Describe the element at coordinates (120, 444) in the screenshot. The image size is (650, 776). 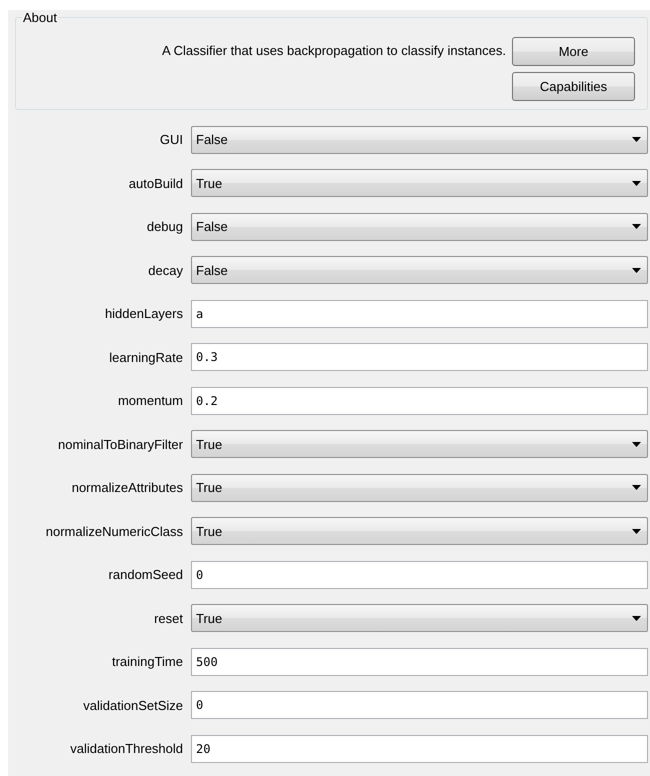
I see `property-label: nominalToBinaryFilter` at that location.